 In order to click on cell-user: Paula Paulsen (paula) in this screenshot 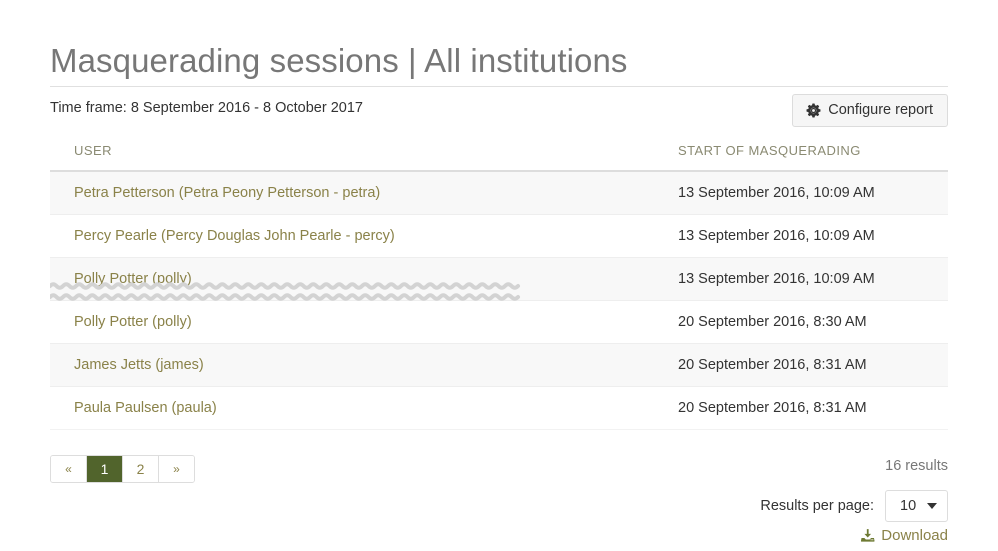, I will do `click(352, 408)`.